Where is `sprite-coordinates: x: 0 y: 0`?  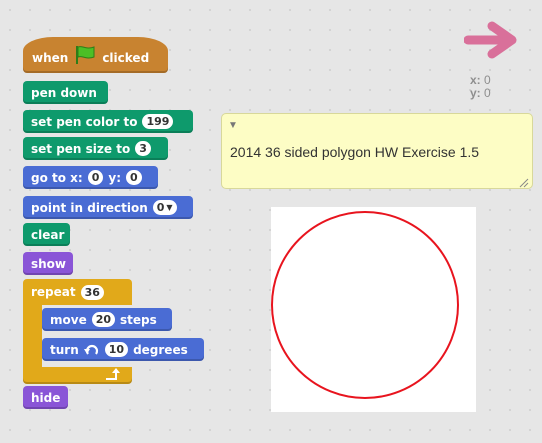 sprite-coordinates: x: 0 y: 0 is located at coordinates (480, 87).